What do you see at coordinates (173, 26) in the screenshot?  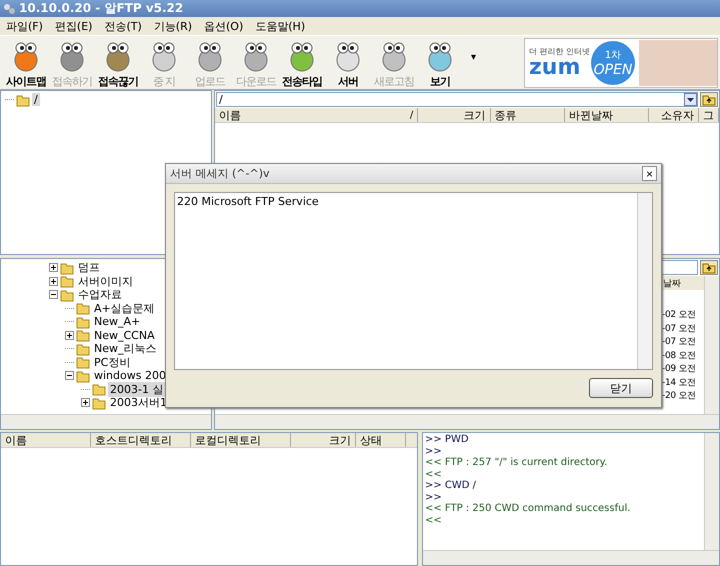 I see `menu-item: 기능(R)` at bounding box center [173, 26].